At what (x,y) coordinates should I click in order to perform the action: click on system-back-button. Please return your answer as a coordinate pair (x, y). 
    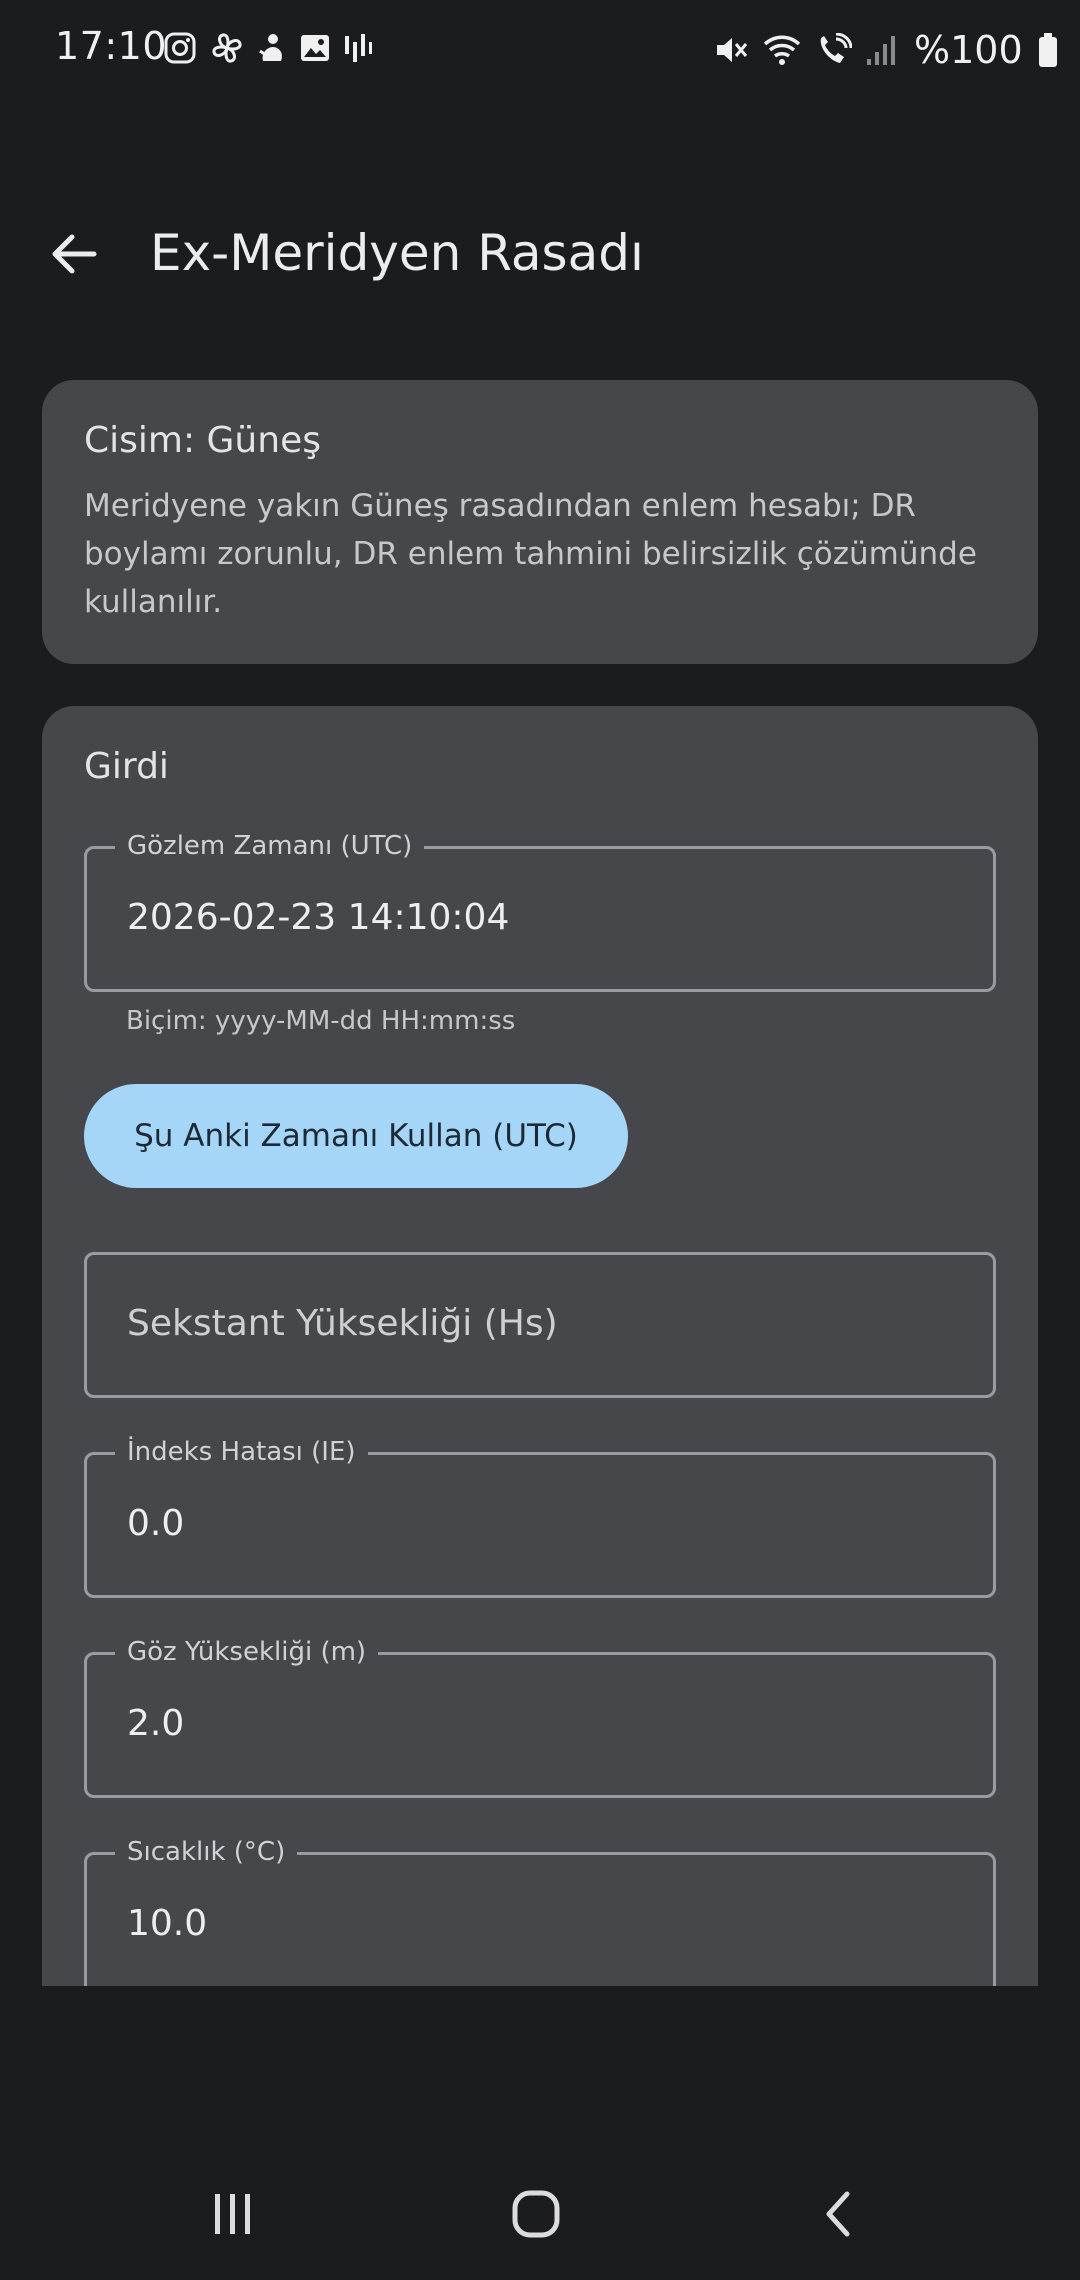
    Looking at the image, I should click on (838, 2216).